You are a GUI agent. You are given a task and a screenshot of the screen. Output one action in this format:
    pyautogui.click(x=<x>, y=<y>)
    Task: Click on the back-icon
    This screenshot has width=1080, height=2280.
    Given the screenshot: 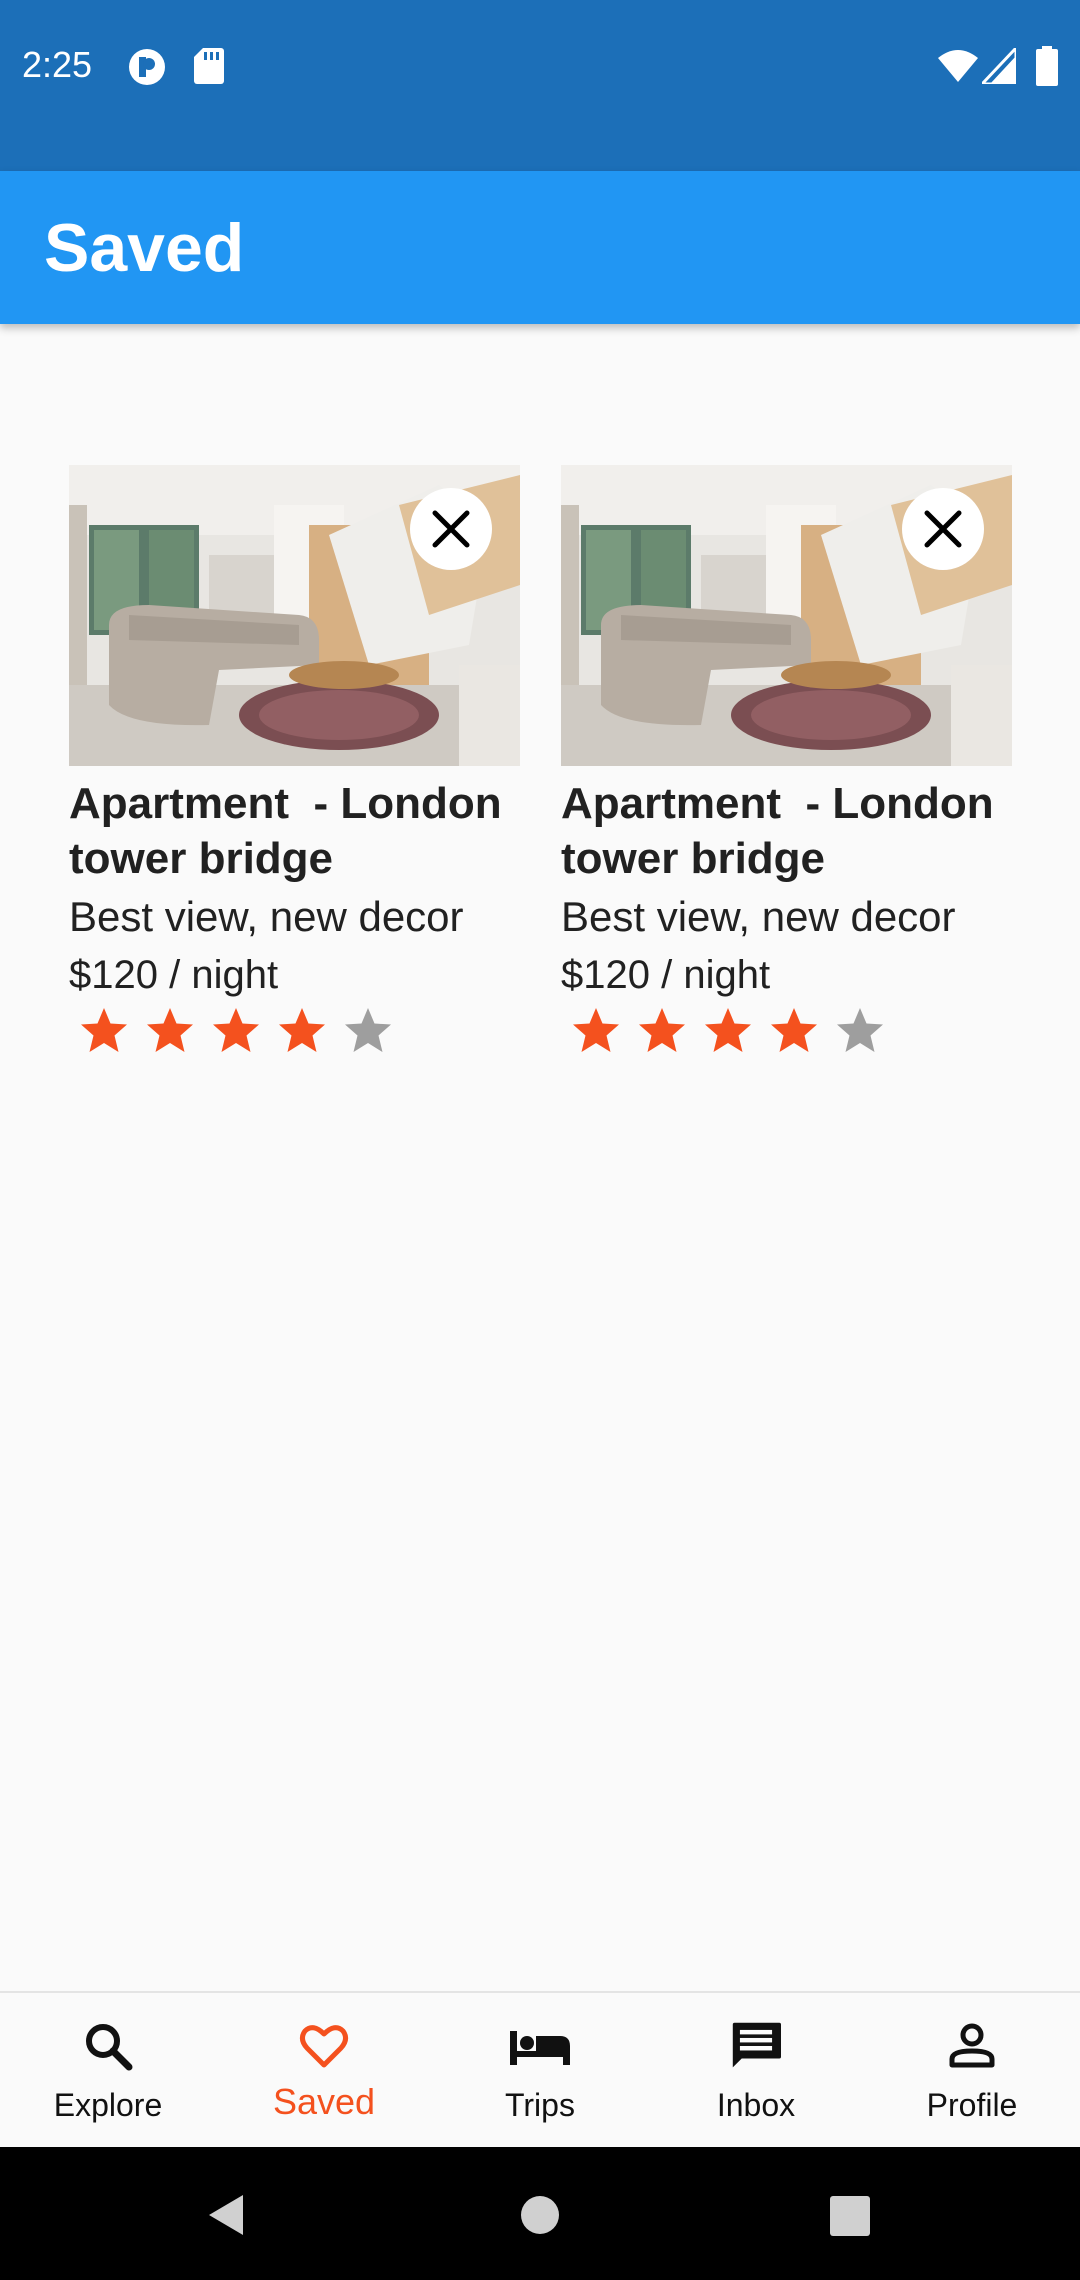 What is the action you would take?
    pyautogui.click(x=225, y=2215)
    